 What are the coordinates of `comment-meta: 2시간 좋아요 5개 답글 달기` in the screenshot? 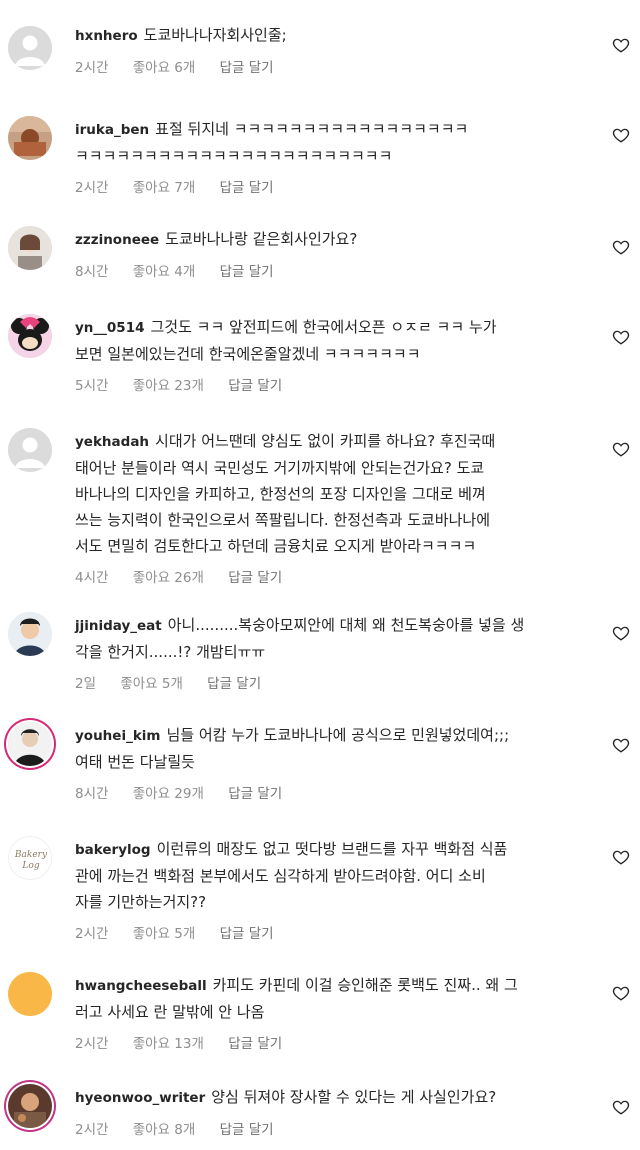 It's located at (335, 934).